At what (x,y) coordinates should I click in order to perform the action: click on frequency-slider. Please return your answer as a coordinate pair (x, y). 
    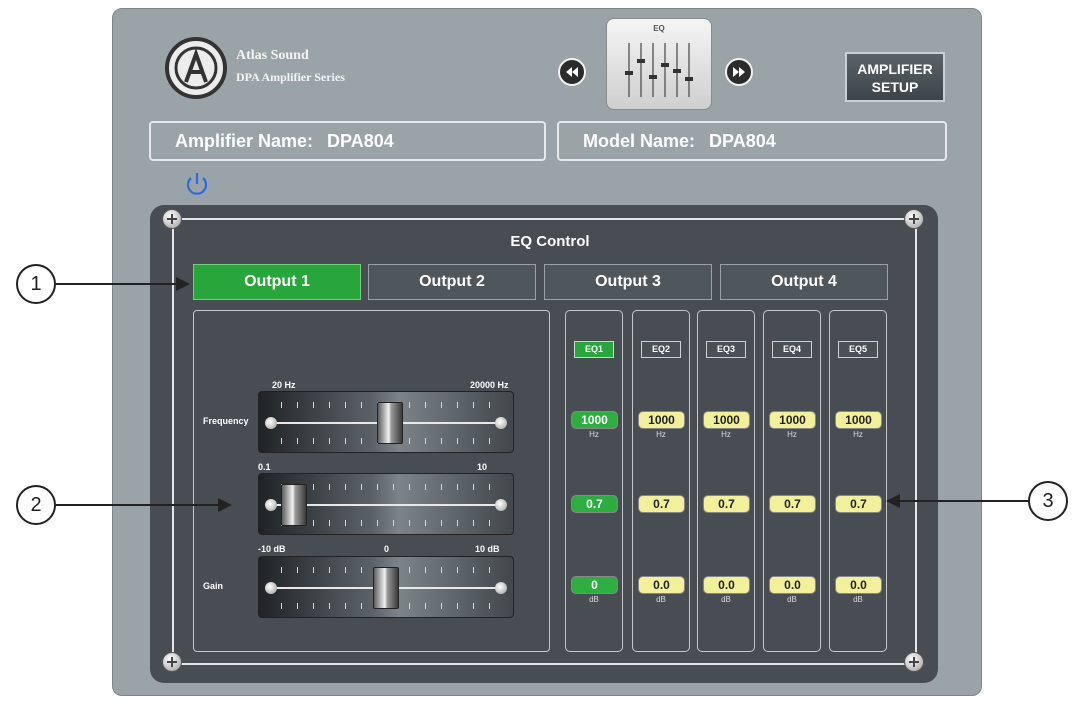
    Looking at the image, I should click on (386, 422).